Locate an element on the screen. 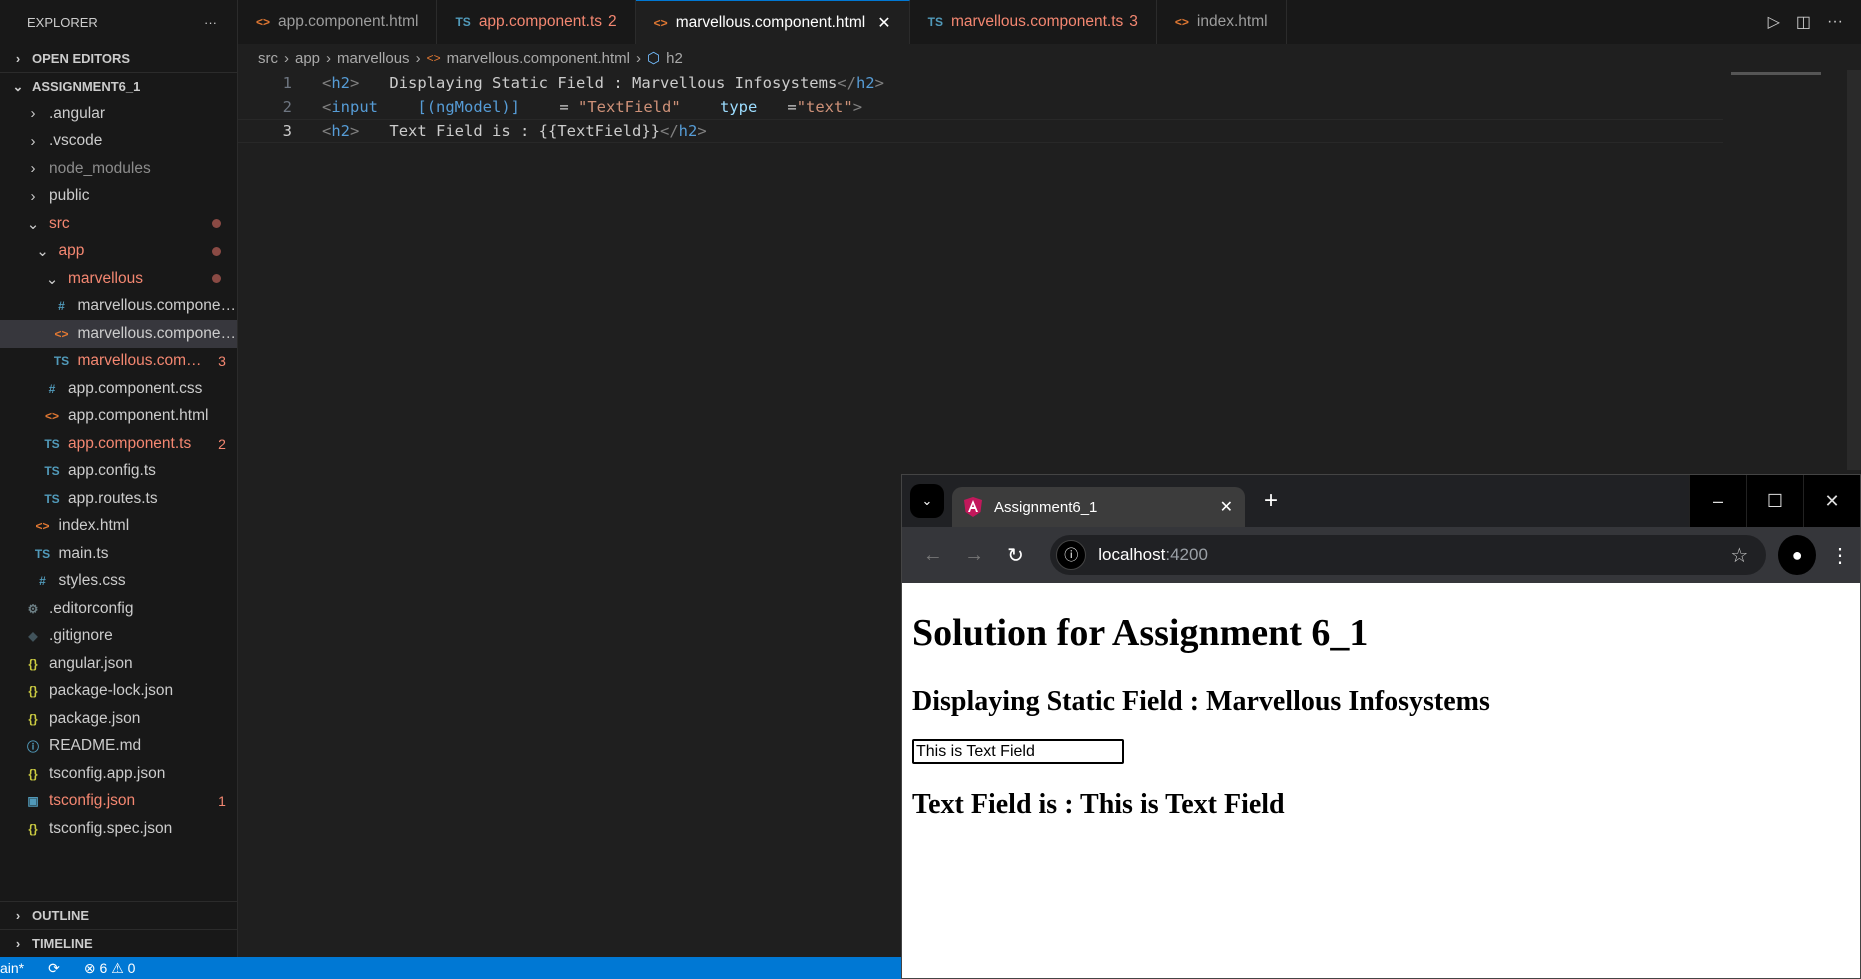 This screenshot has height=979, width=1861. tree-item-label: app.component.css is located at coordinates (135, 388).